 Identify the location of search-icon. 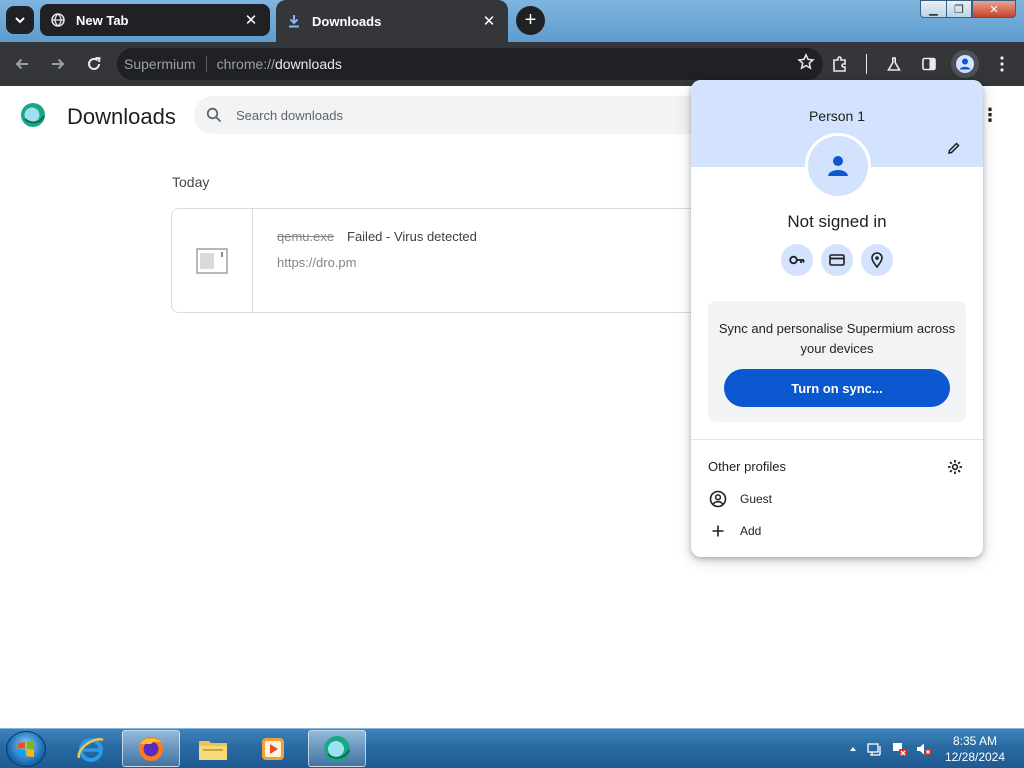
(214, 115).